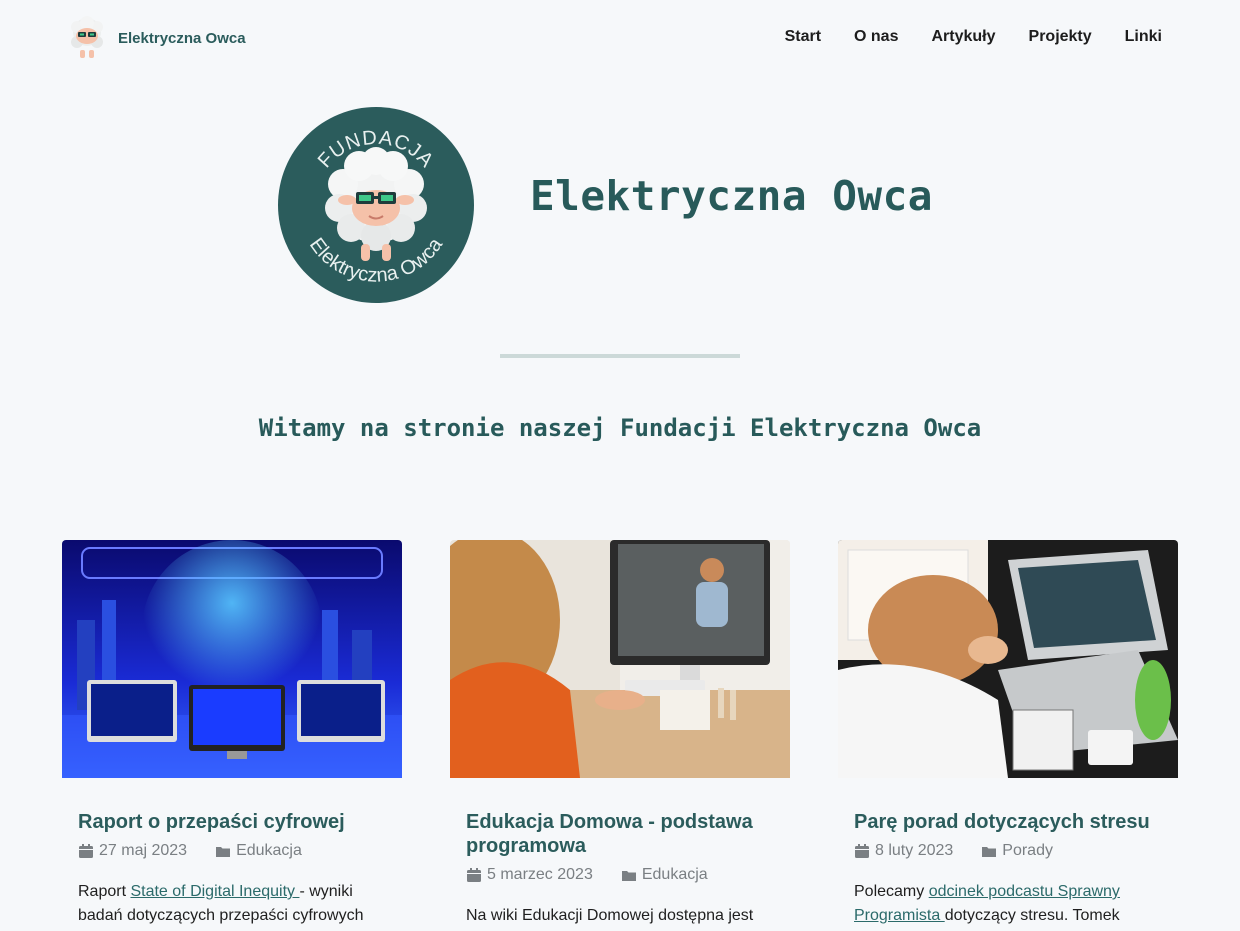  What do you see at coordinates (620, 834) in the screenshot?
I see `card-title: Edukacja Domowa - podstawa programowa` at bounding box center [620, 834].